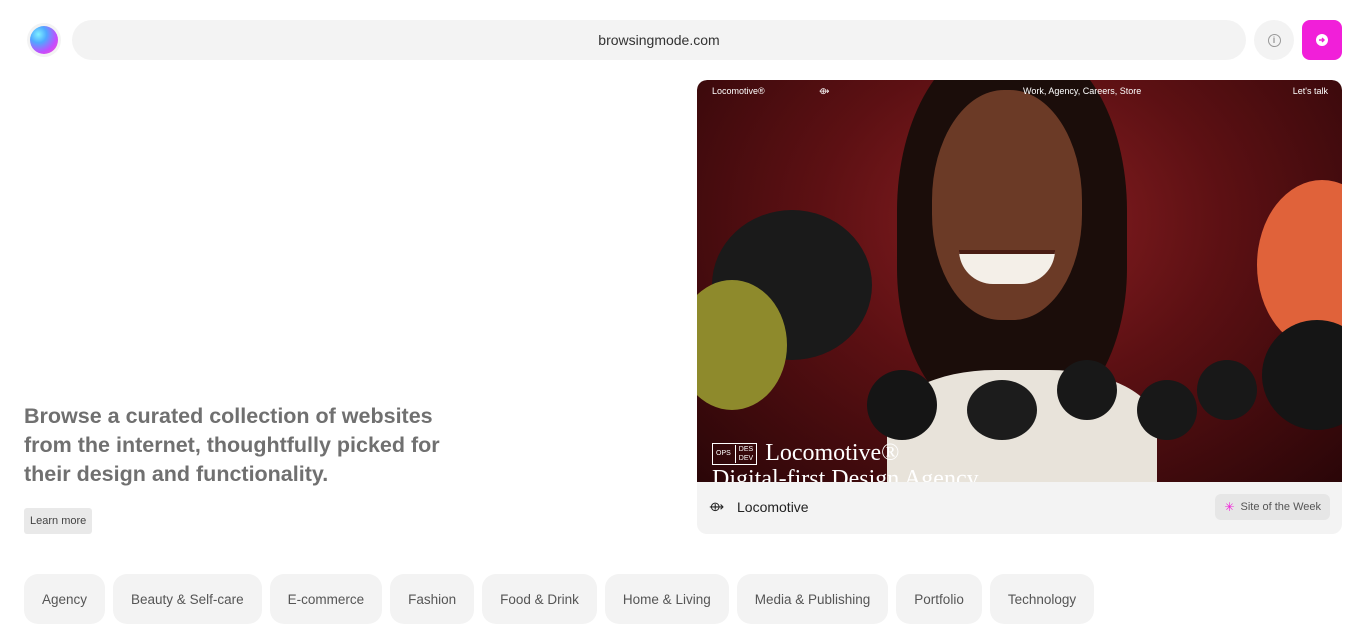 This screenshot has height=629, width=1366. What do you see at coordinates (735, 453) in the screenshot?
I see `preview-badge: OPS DES DEV` at bounding box center [735, 453].